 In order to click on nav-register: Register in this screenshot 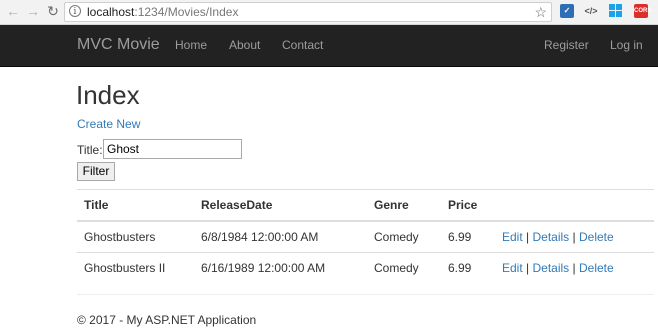, I will do `click(566, 45)`.